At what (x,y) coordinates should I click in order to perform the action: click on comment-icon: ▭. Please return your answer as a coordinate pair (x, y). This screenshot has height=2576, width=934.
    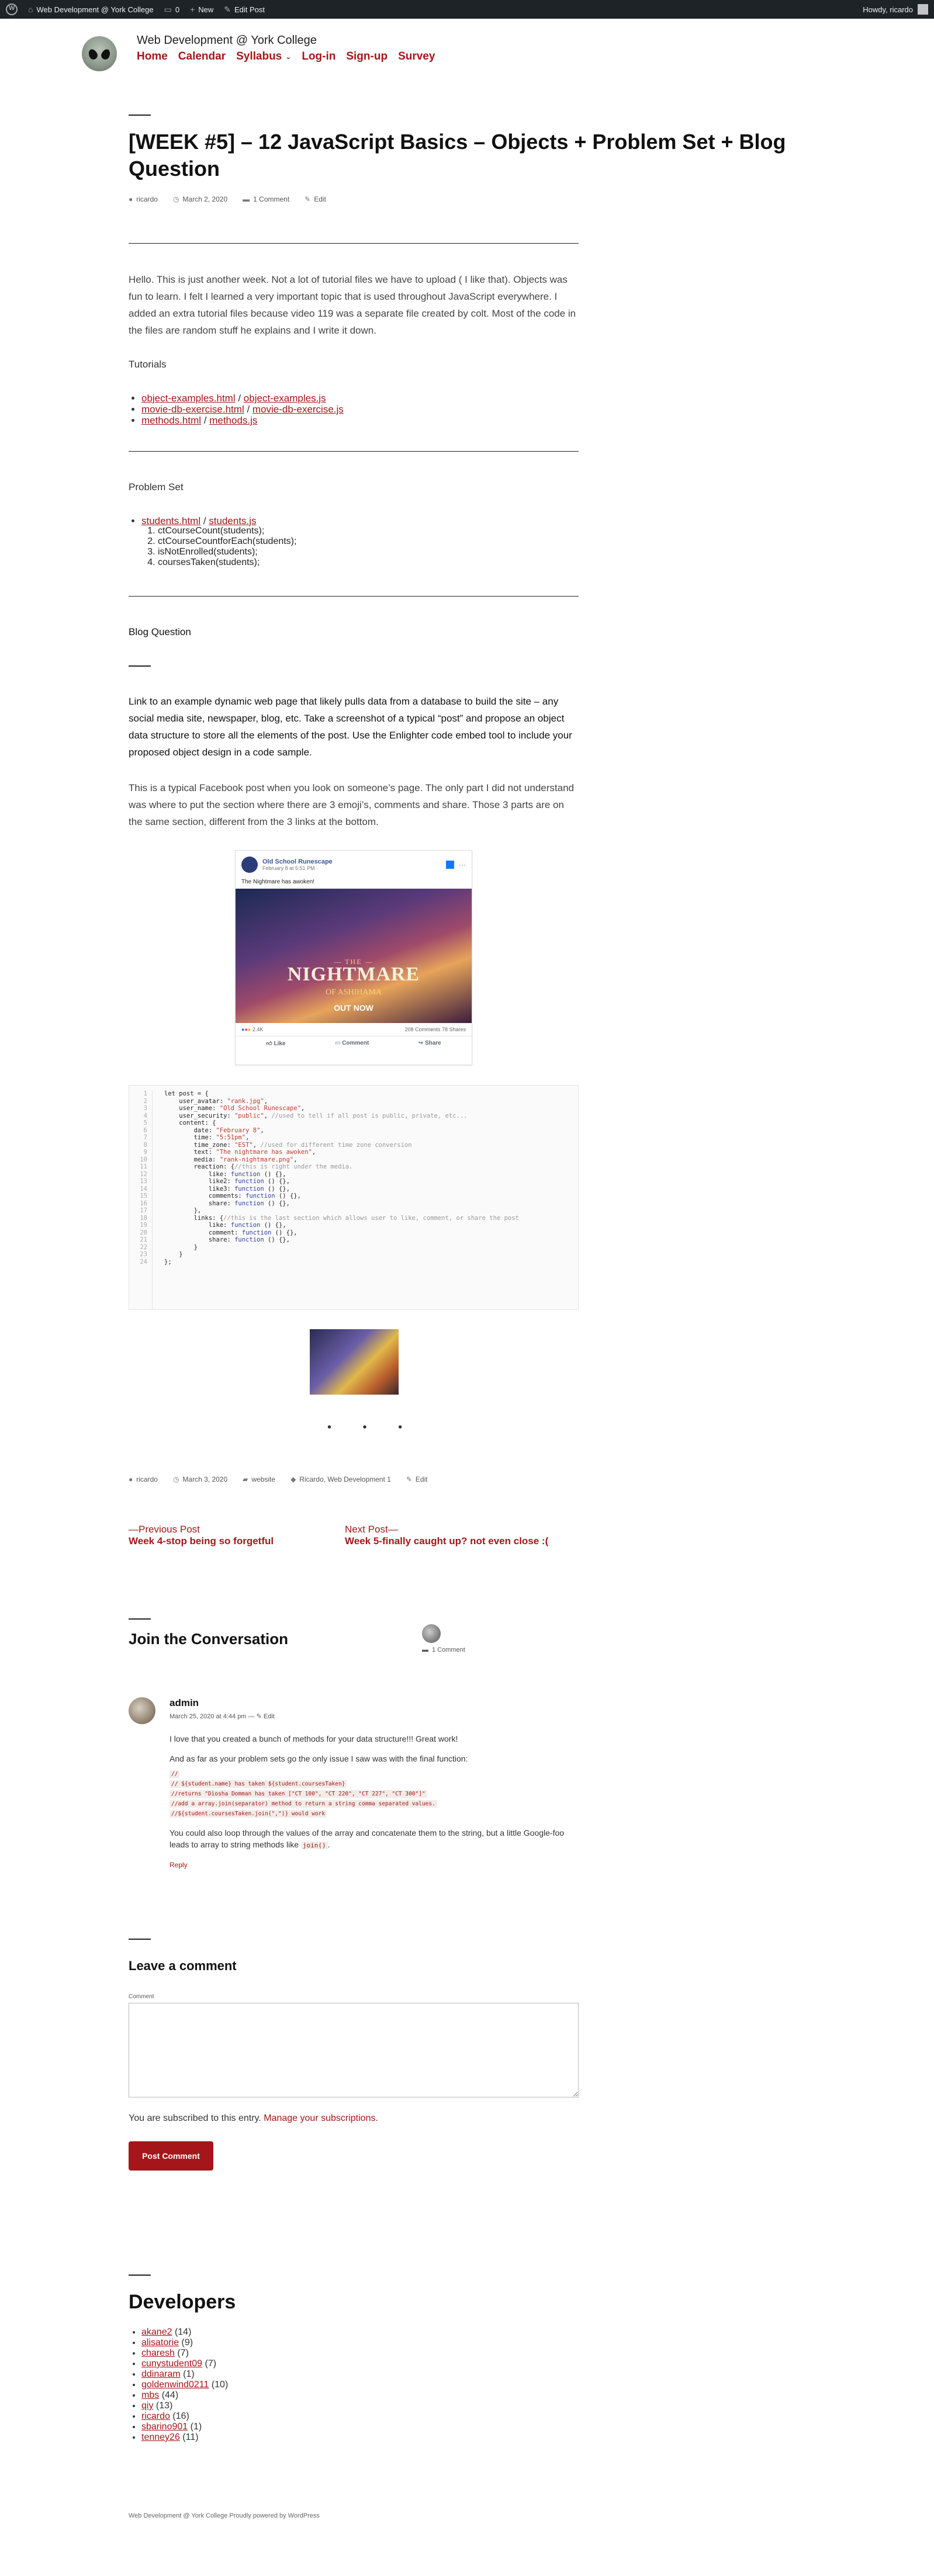
    Looking at the image, I should click on (337, 1043).